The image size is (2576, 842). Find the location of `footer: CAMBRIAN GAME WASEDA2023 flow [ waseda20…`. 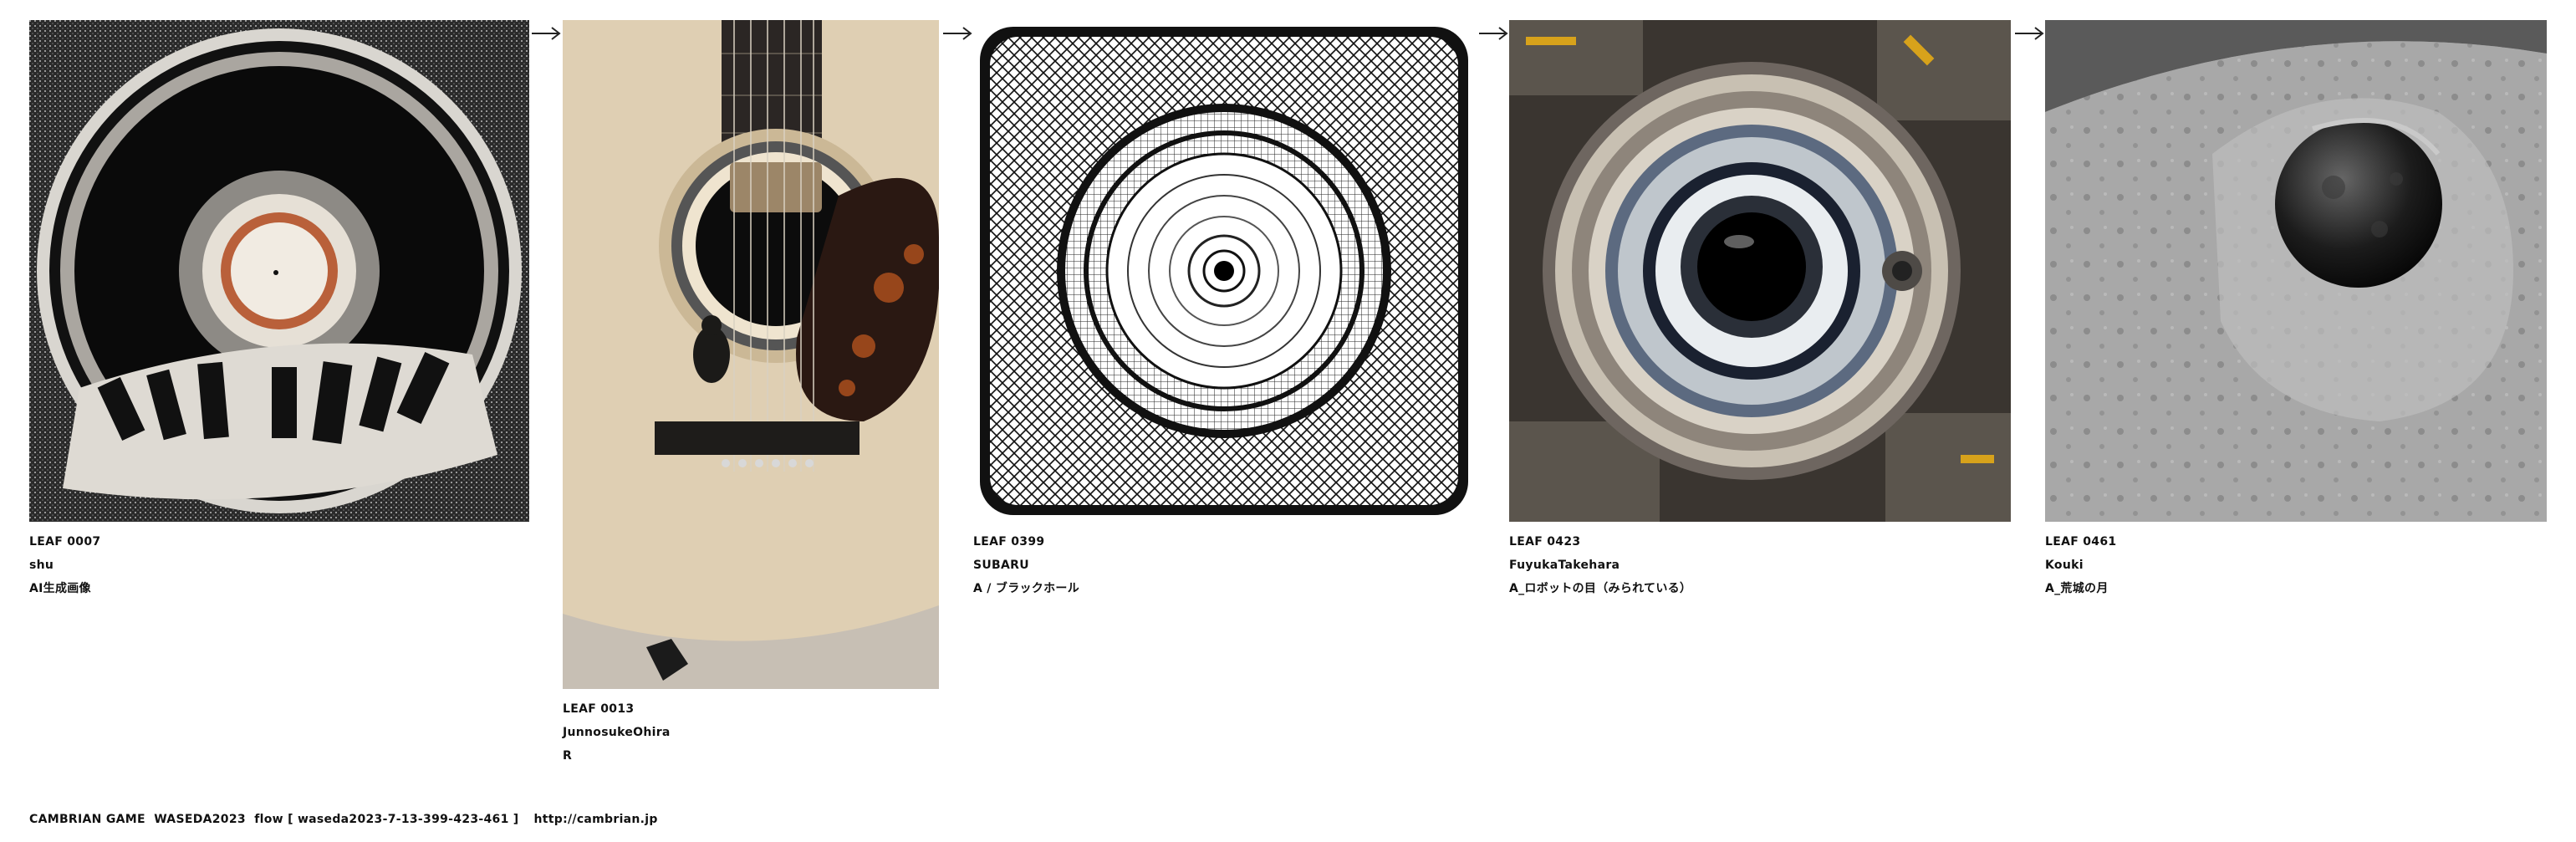

footer: CAMBRIAN GAME WASEDA2023 flow [ waseda20… is located at coordinates (344, 819).